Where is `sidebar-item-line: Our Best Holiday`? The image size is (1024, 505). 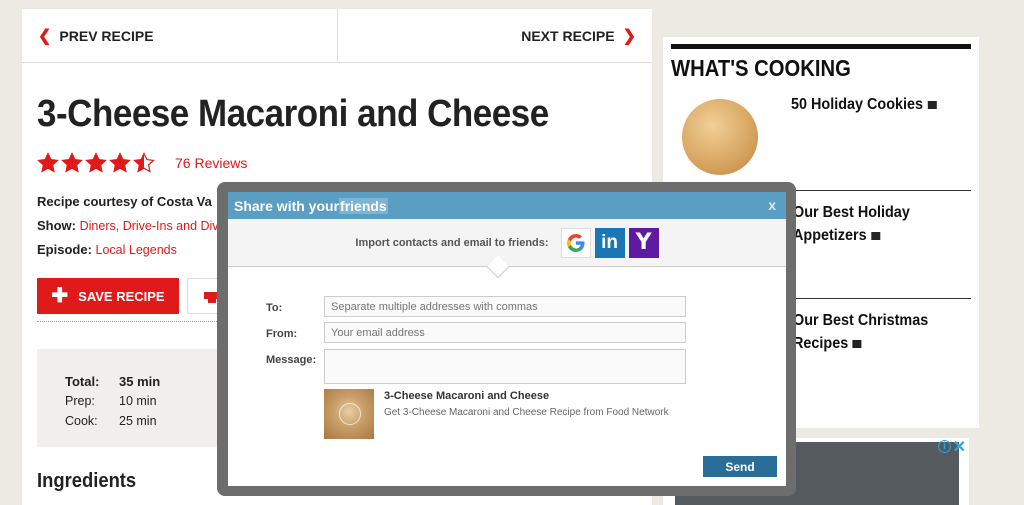 sidebar-item-line: Our Best Holiday is located at coordinates (851, 212).